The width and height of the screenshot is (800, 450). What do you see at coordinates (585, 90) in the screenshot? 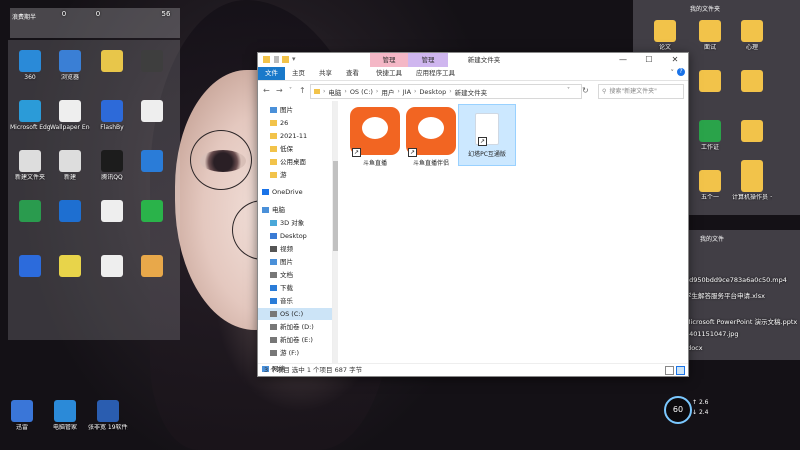
I see `refresh-icon: ↻` at bounding box center [585, 90].